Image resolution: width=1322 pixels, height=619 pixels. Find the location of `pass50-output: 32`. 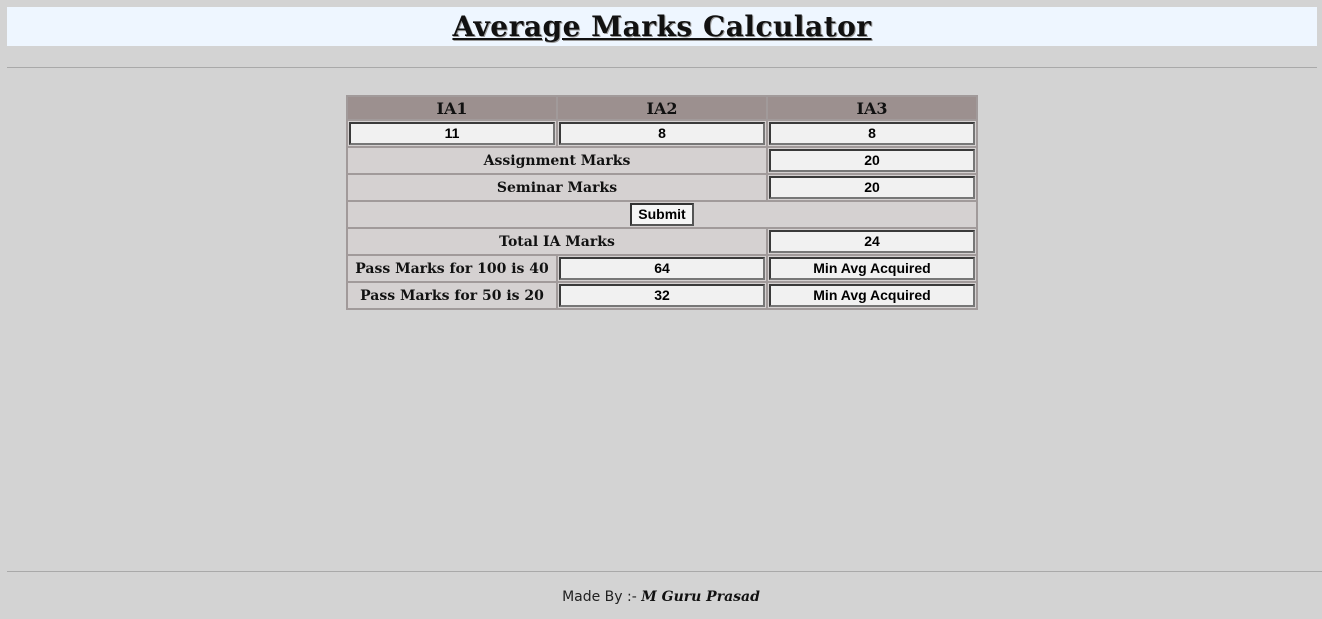

pass50-output: 32 is located at coordinates (662, 295).